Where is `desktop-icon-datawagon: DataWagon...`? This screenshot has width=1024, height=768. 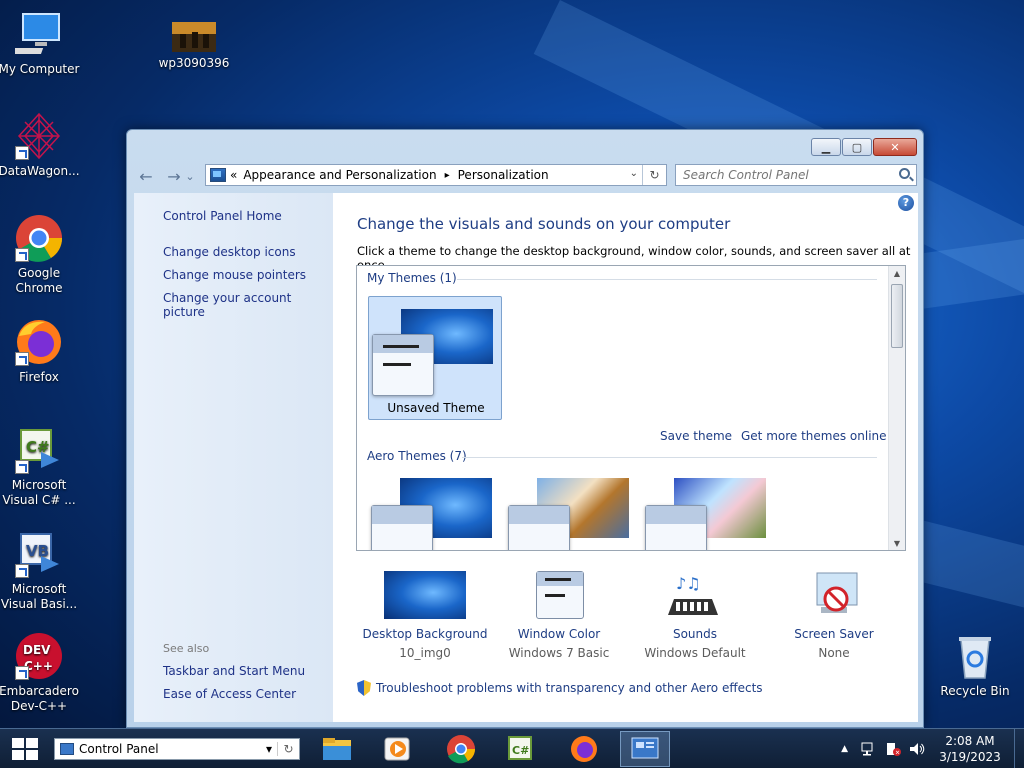
desktop-icon-datawagon: DataWagon... is located at coordinates (42, 145).